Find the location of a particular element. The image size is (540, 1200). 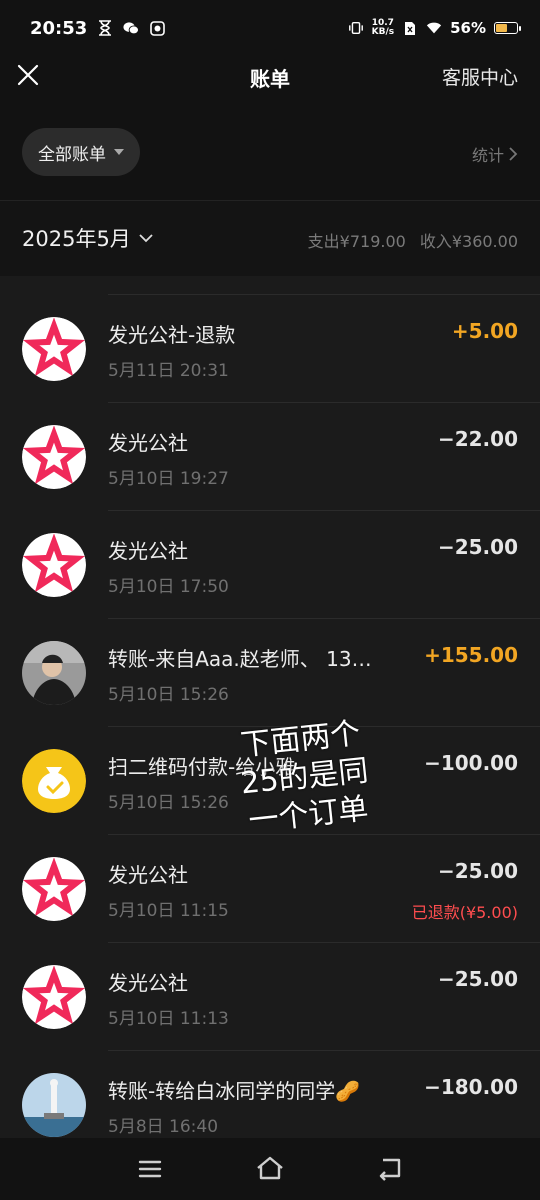

transaction-row: 转账-来自Aaa.赵老师、 13… 5月10日 15:26 +155.00 is located at coordinates (270, 673).